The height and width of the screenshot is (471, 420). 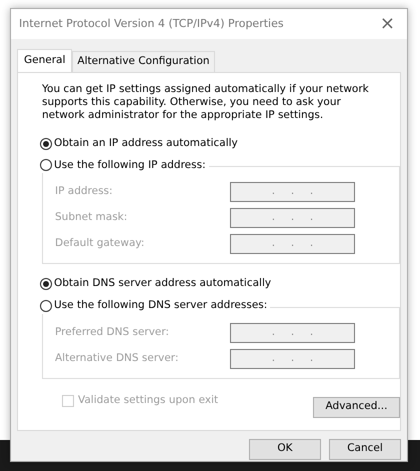 What do you see at coordinates (206, 102) in the screenshot?
I see `intro-text: You can get IP settings assigned automatically if your network supports this capability. Otherwise, you need to ask your network administrator for the appropriate IP settings.` at bounding box center [206, 102].